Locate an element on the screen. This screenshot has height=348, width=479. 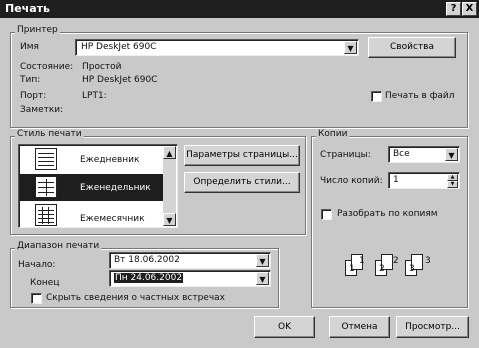
printer-group-label: Принтер is located at coordinates (37, 30).